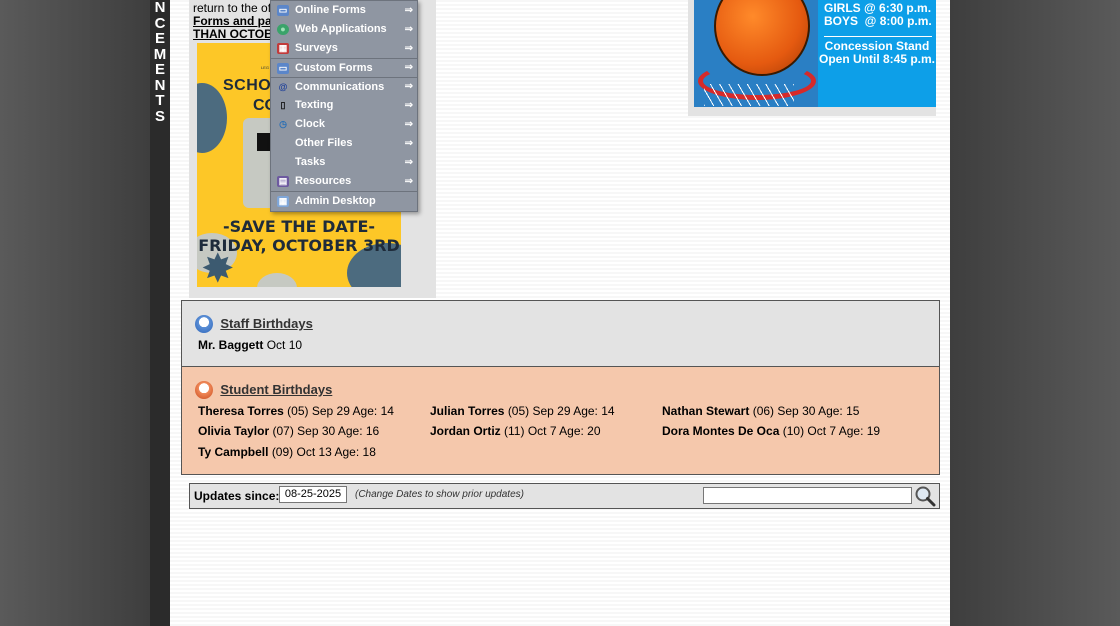 The height and width of the screenshot is (626, 1120). Describe the element at coordinates (231, 345) in the screenshot. I see `staff-name: Mr. Baggett` at that location.